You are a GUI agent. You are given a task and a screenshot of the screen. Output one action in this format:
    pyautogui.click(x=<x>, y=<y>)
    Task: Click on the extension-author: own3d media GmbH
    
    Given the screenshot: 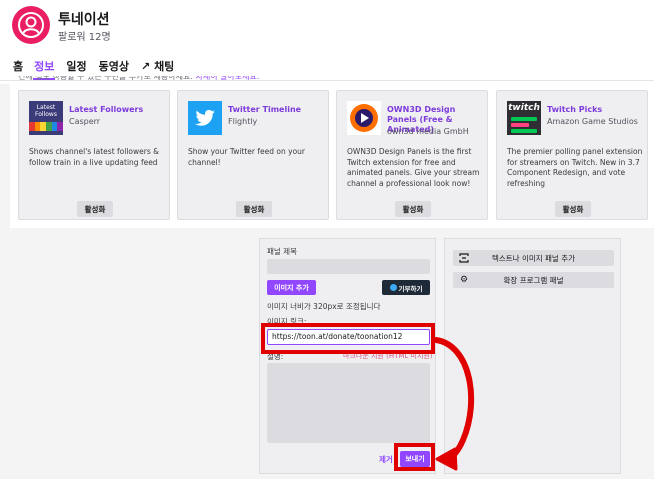 What is the action you would take?
    pyautogui.click(x=428, y=131)
    